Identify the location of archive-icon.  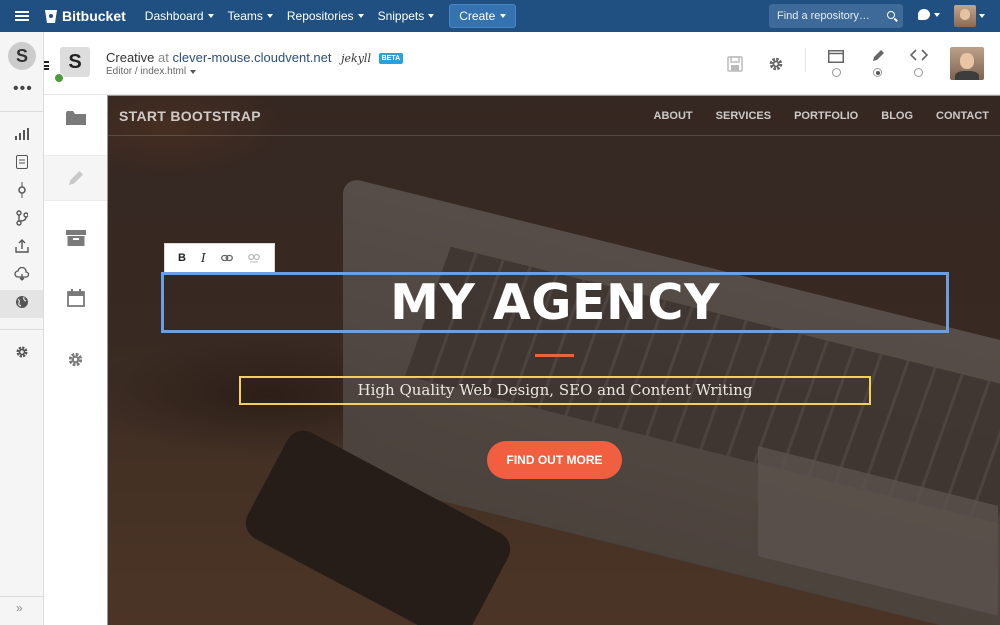
(75, 238).